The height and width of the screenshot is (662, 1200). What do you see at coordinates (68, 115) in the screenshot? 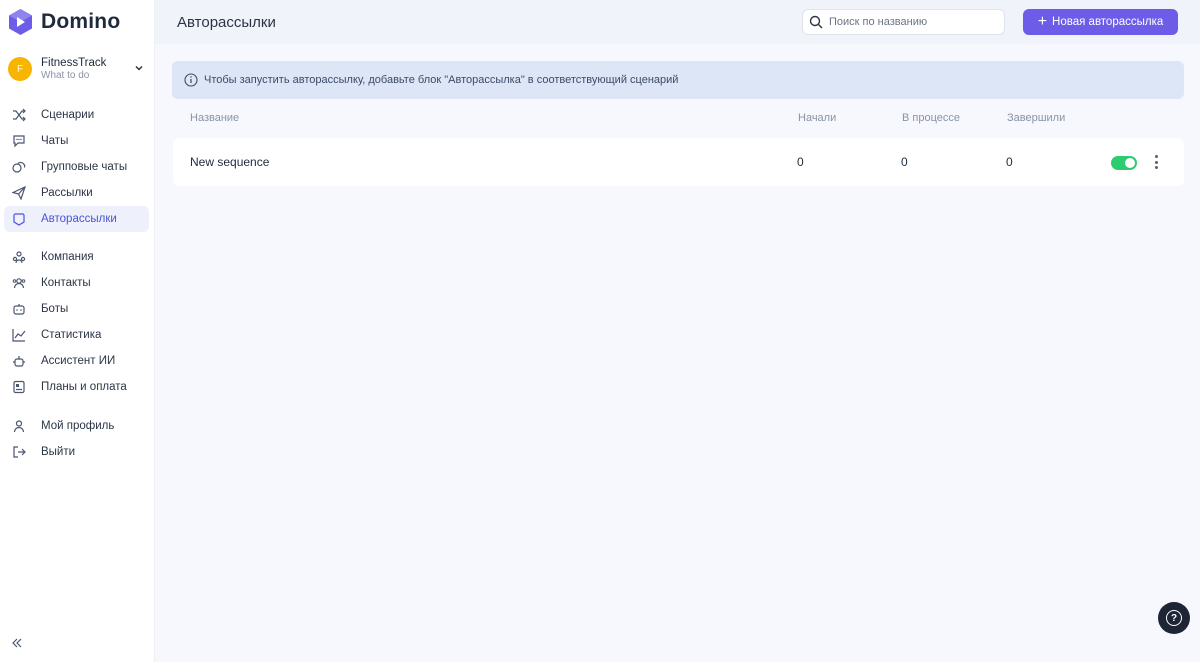
I see `sidebar-item-label: Сценарии` at bounding box center [68, 115].